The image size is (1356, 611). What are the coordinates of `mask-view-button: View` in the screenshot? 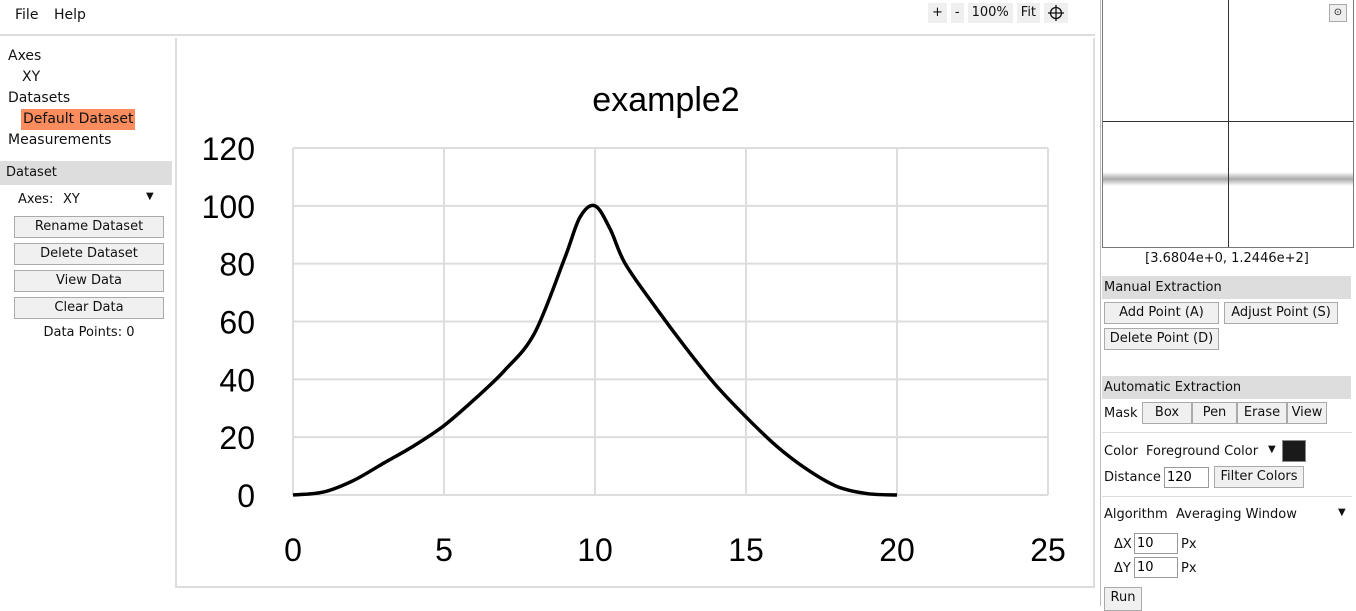 It's located at (1307, 413).